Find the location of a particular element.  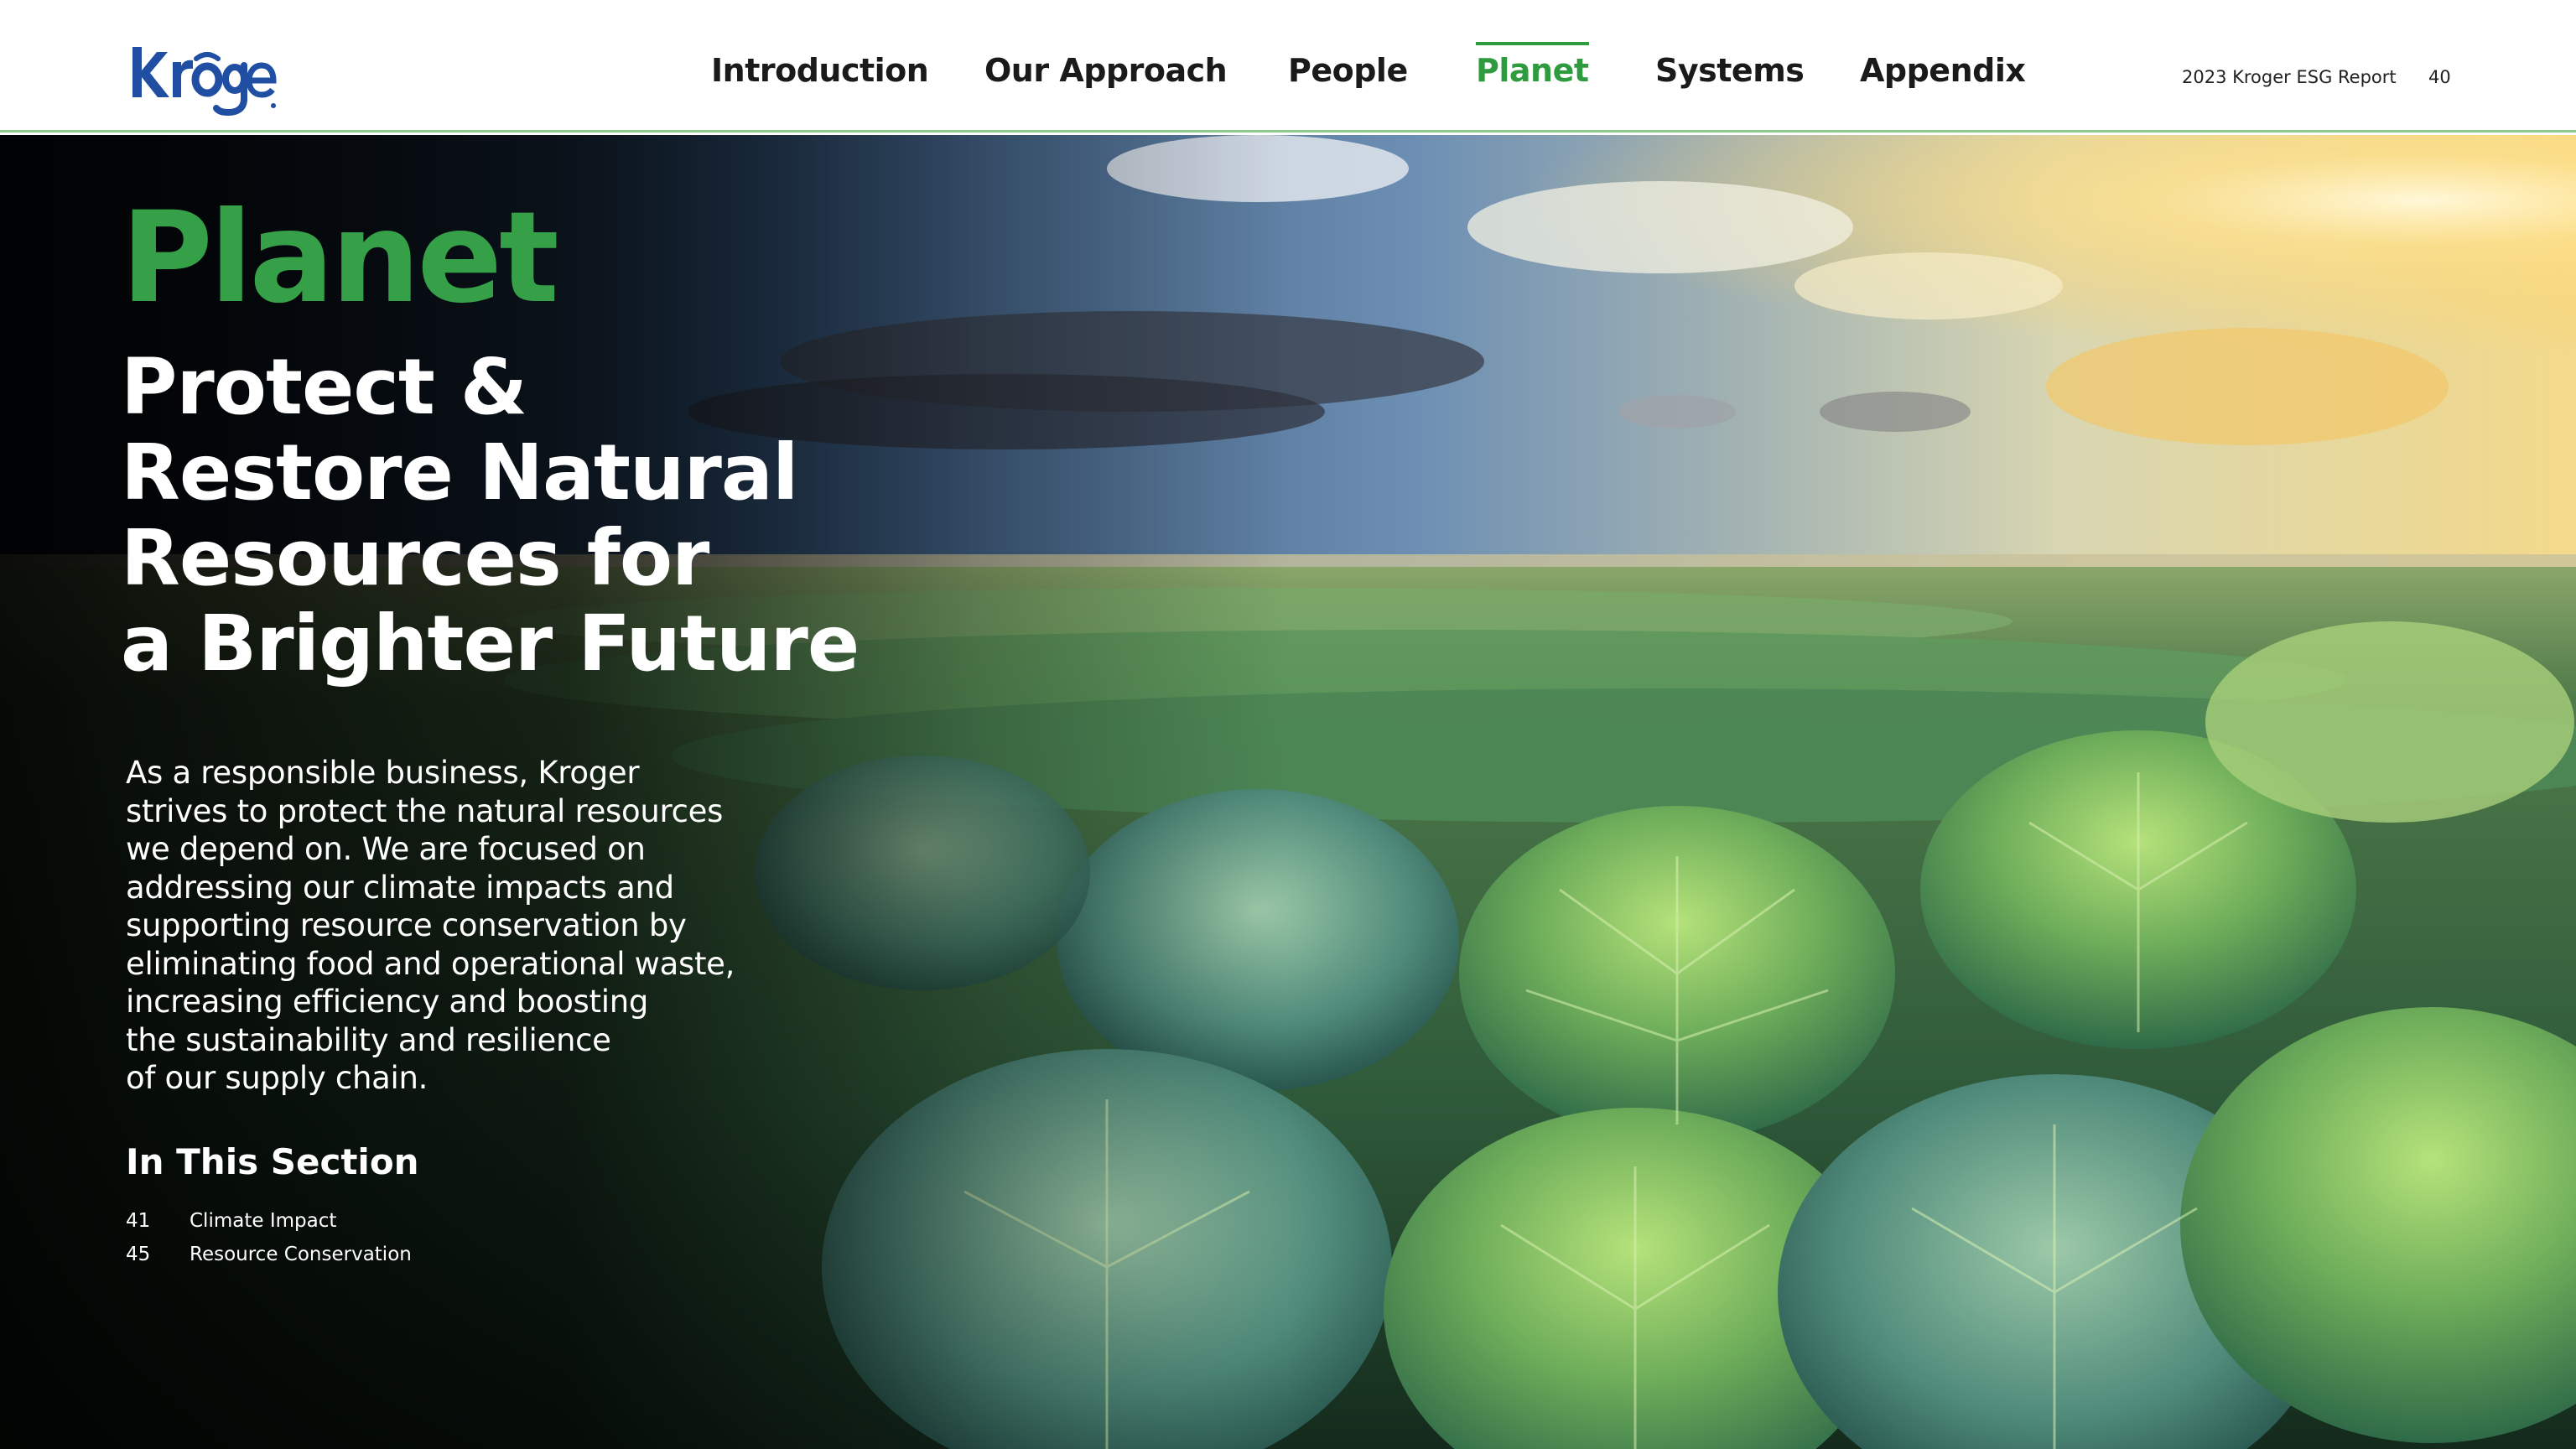

toc-item-climate-impact: 41 Climate Impact is located at coordinates (377, 1221).